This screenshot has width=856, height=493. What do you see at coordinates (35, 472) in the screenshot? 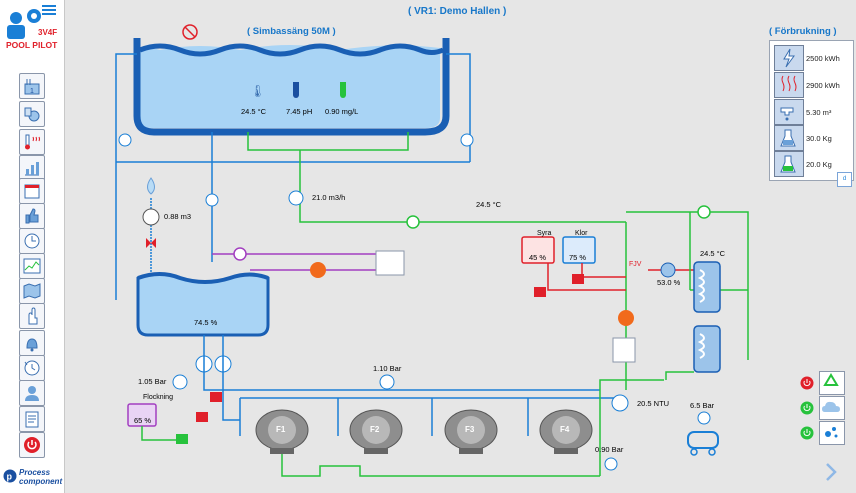
I see `vendor-line-1: Process` at bounding box center [35, 472].